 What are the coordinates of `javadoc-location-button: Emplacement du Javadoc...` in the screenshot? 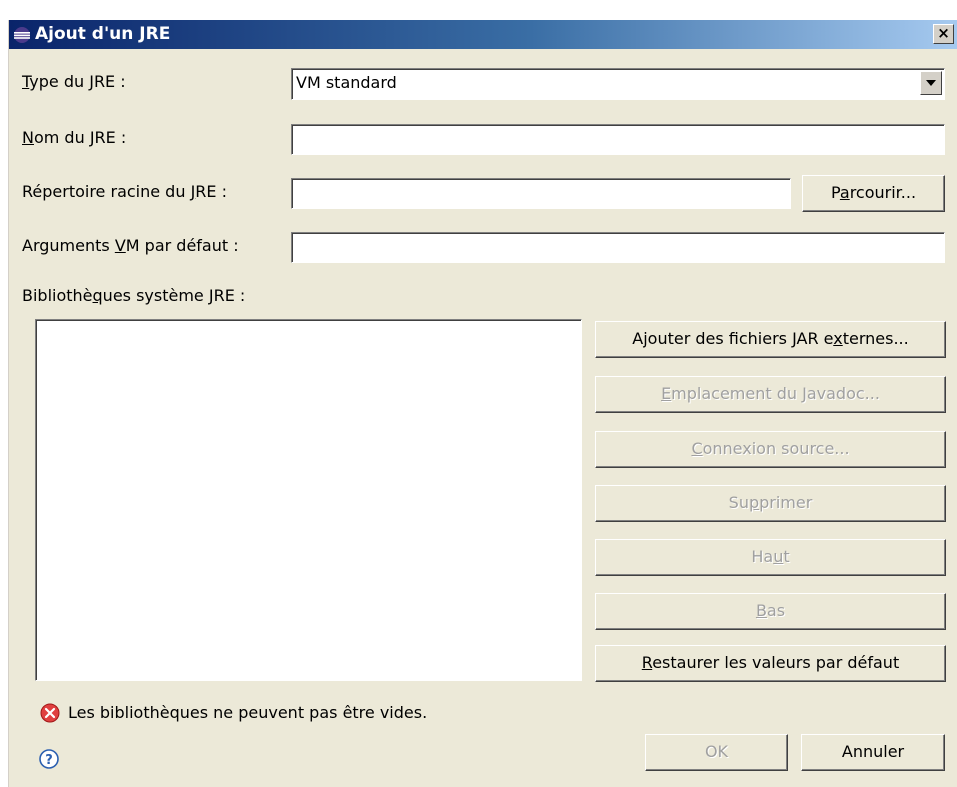 It's located at (770, 394).